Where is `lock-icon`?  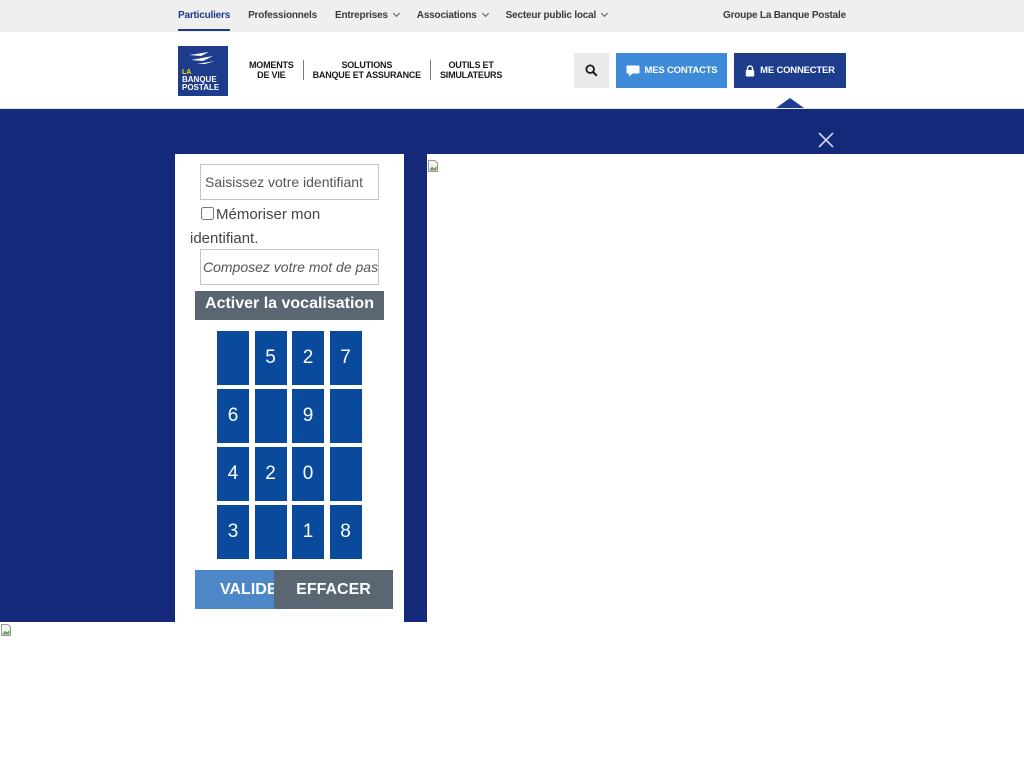 lock-icon is located at coordinates (750, 70).